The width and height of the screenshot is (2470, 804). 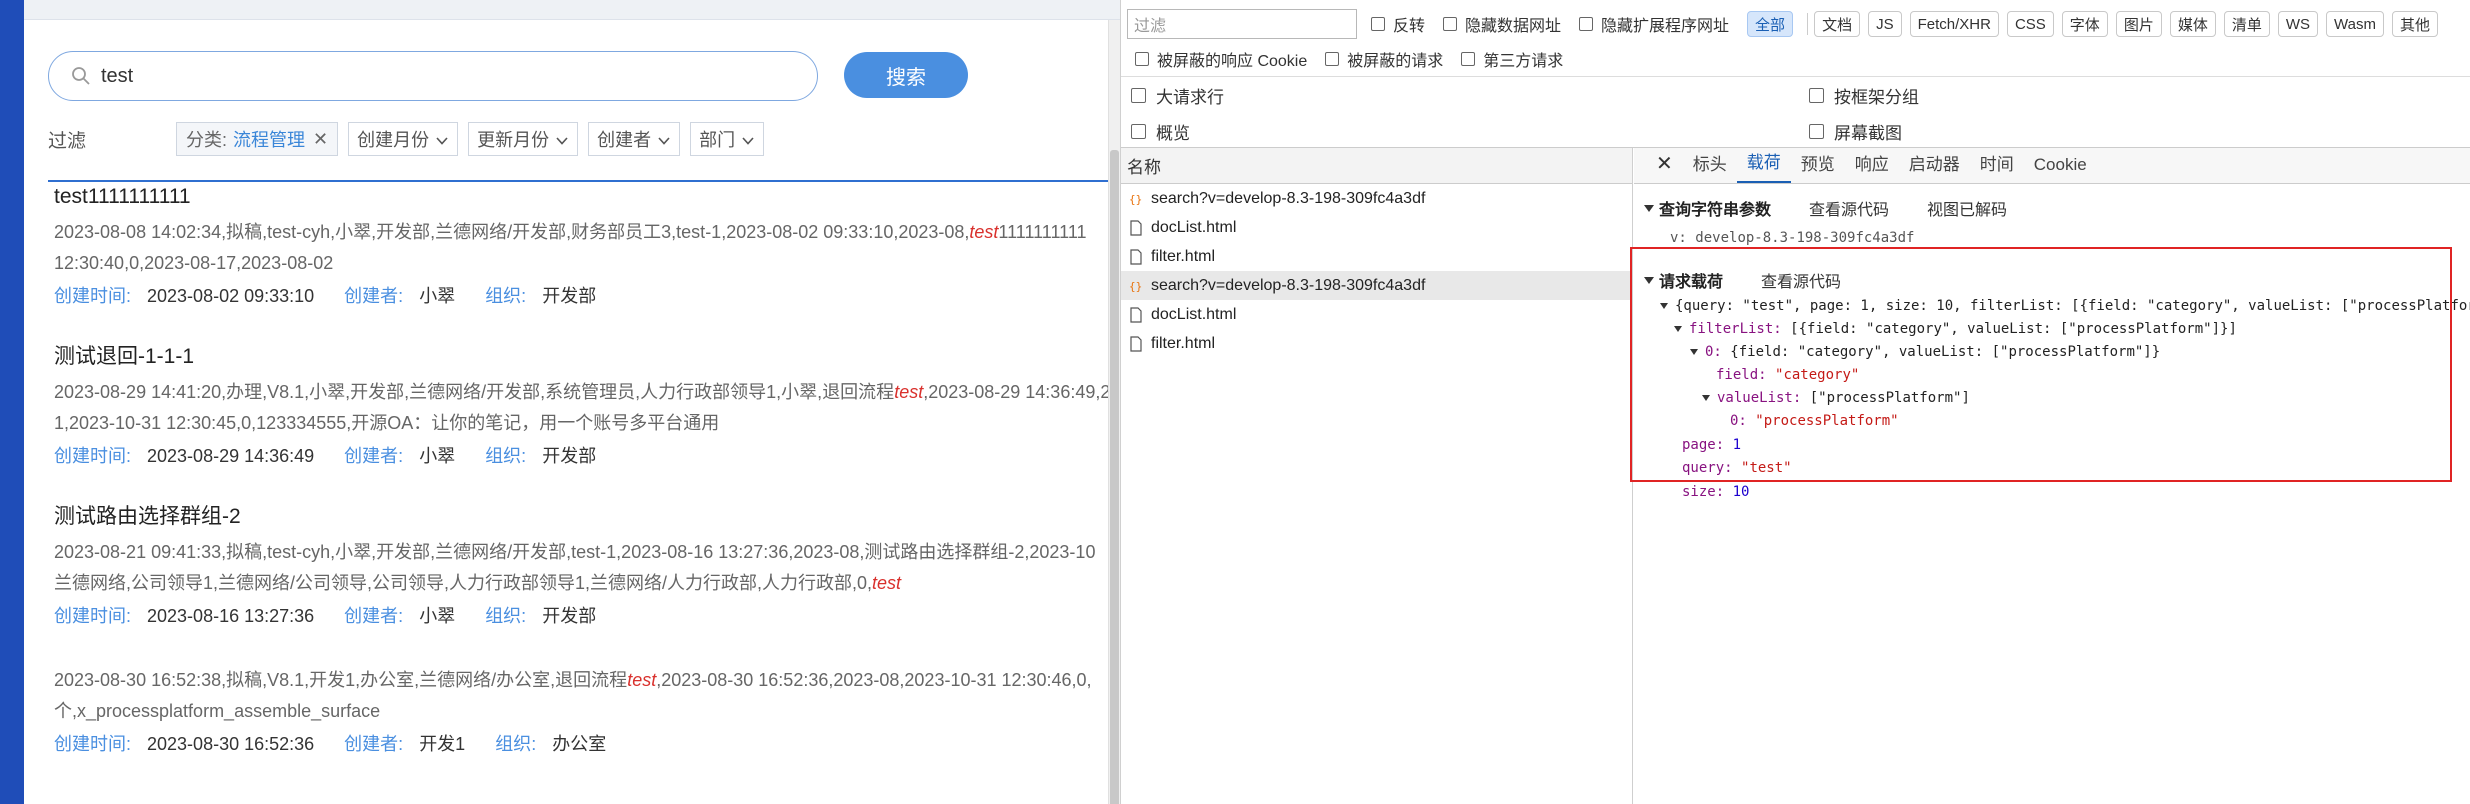 I want to click on blocked-response-cookies-checkbox: 被屏蔽的响应 Cookie, so click(x=1221, y=59).